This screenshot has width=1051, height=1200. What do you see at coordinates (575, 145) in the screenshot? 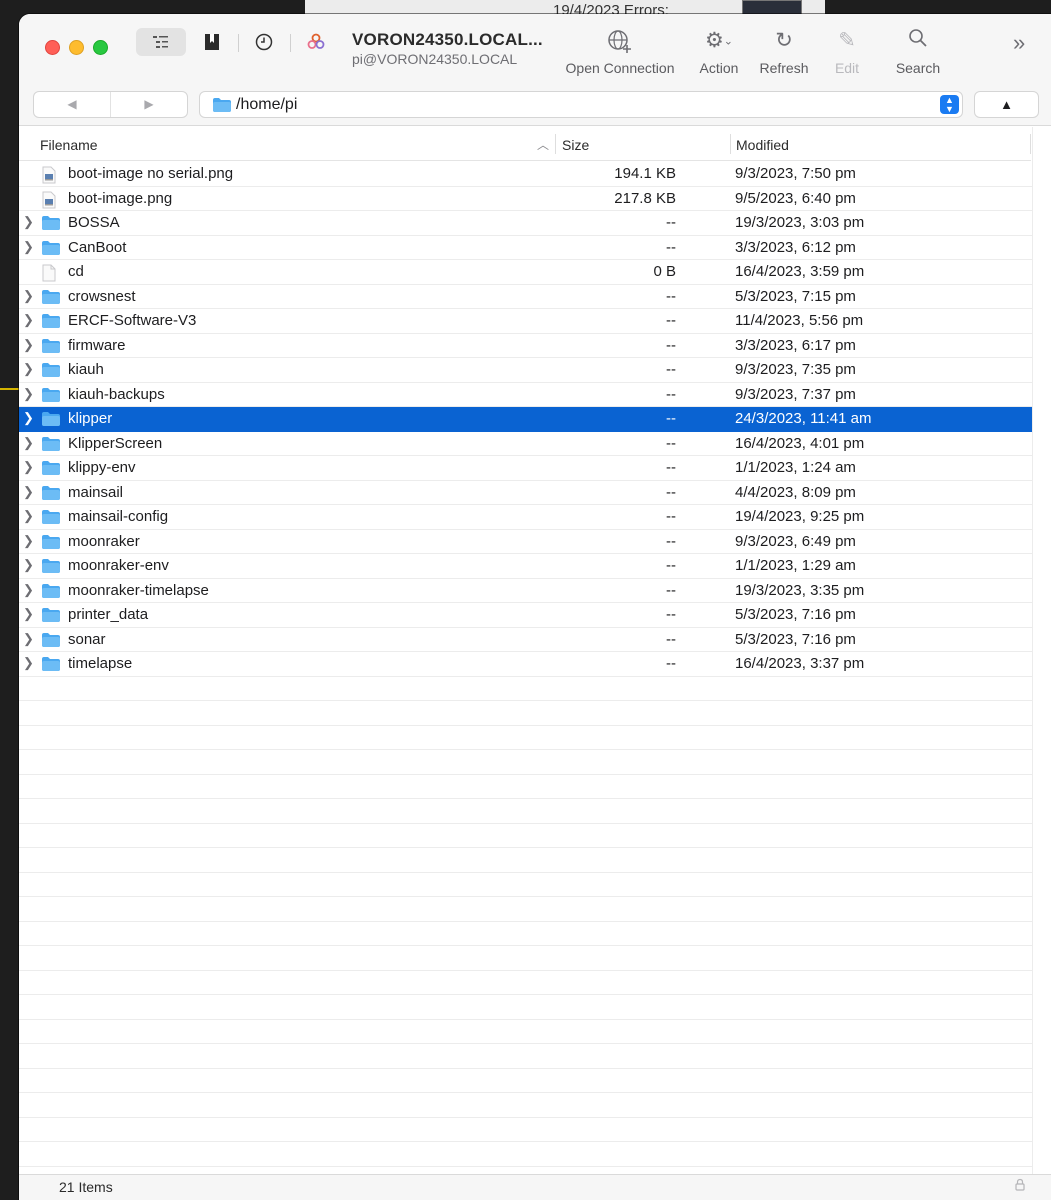
I see `size-column-header: Size` at bounding box center [575, 145].